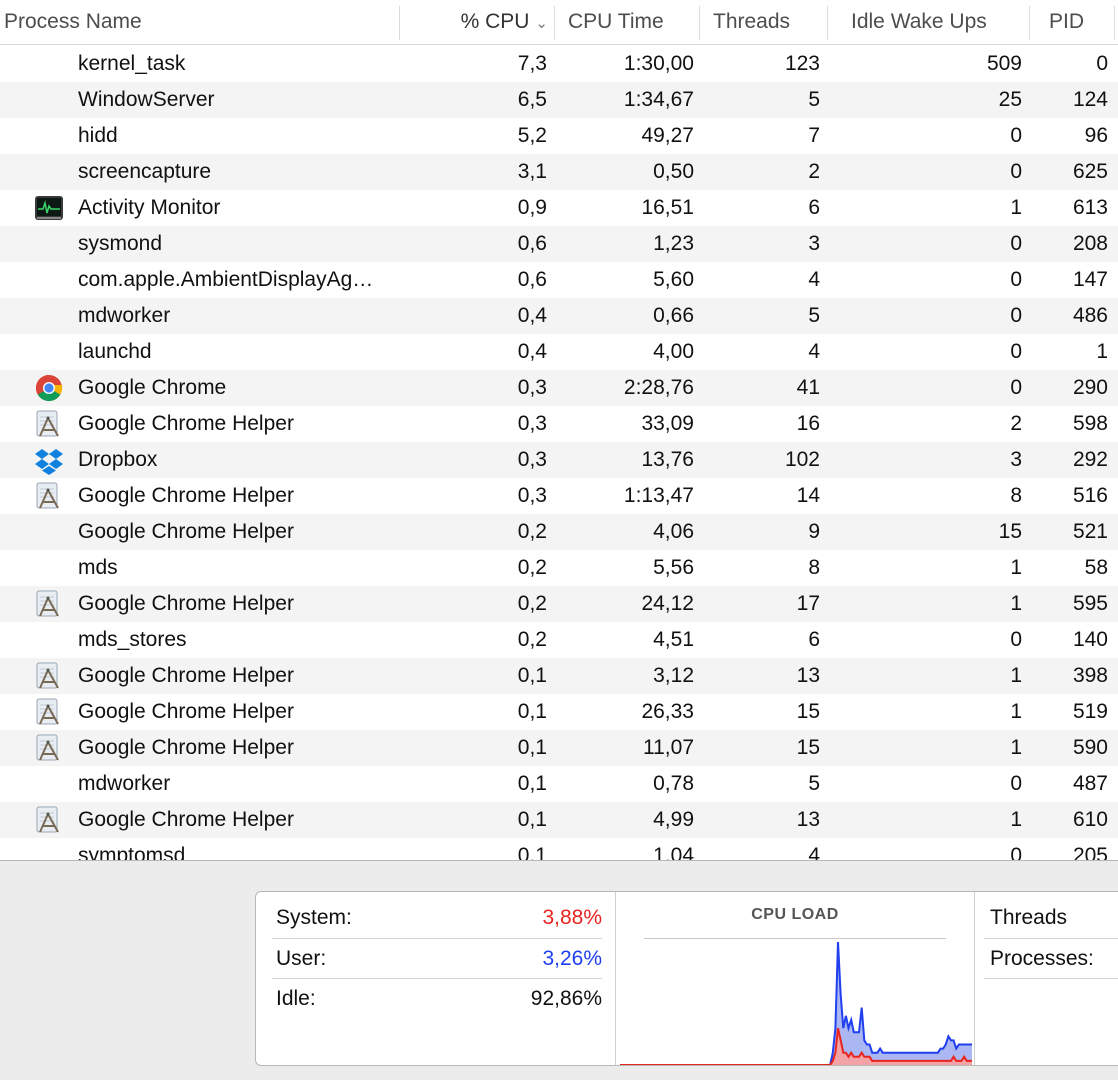  I want to click on column-header-threads: Threads, so click(769, 22).